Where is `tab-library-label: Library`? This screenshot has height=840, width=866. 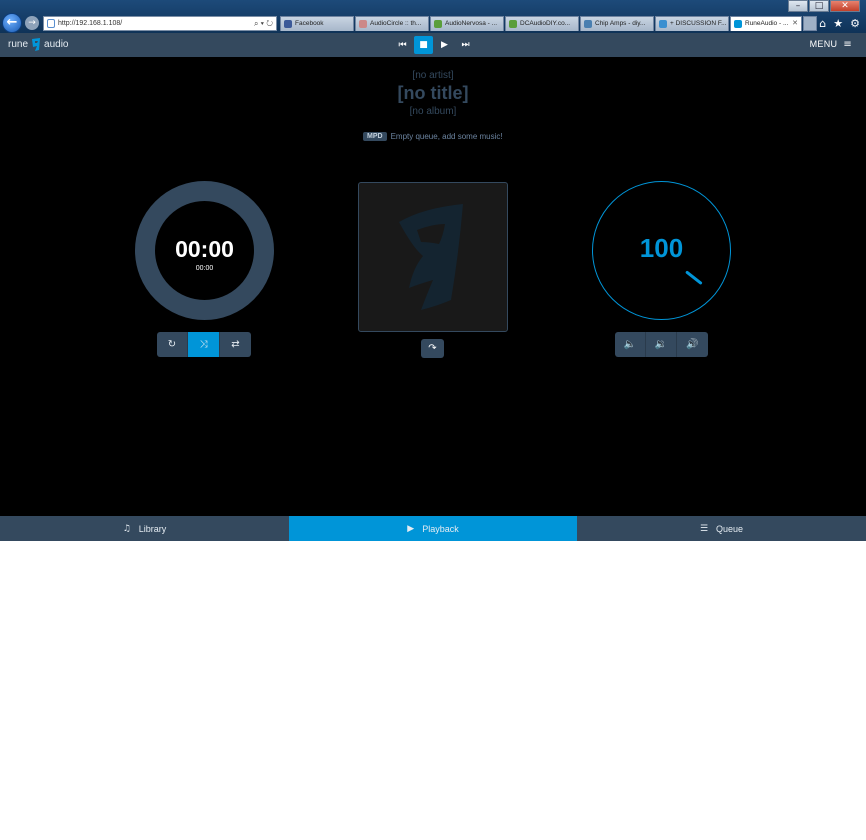
tab-library-label: Library is located at coordinates (152, 528).